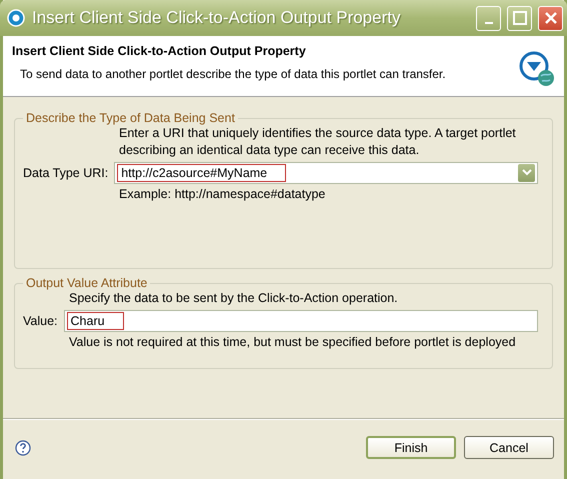  I want to click on dropdown-button, so click(526, 173).